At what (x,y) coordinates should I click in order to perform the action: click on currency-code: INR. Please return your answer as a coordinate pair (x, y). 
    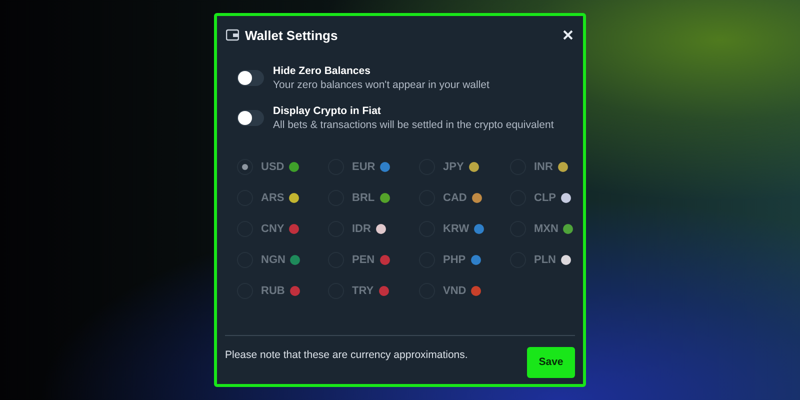
    Looking at the image, I should click on (543, 167).